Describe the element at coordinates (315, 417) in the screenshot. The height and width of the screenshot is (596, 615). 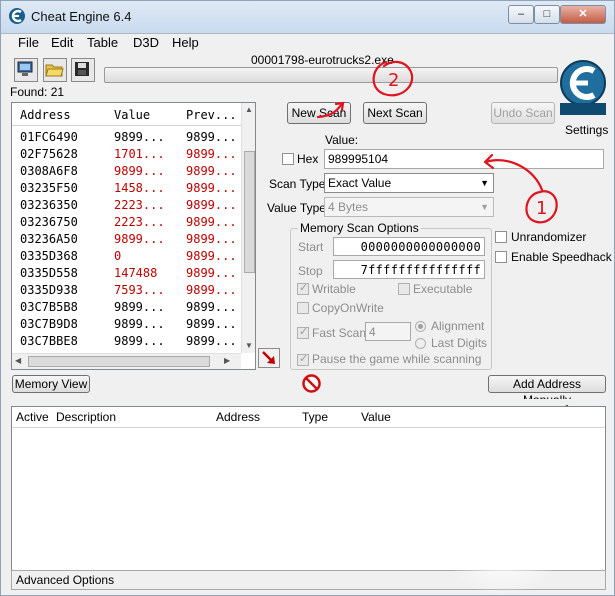
I see `header-type: Type` at that location.